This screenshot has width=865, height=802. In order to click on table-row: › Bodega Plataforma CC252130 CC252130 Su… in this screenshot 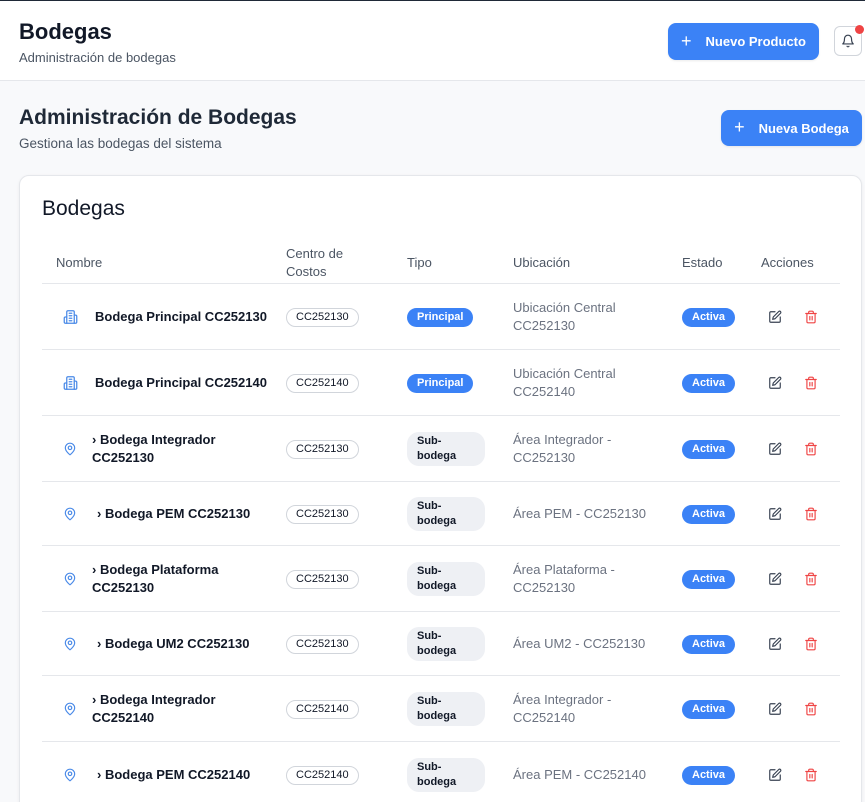, I will do `click(441, 579)`.